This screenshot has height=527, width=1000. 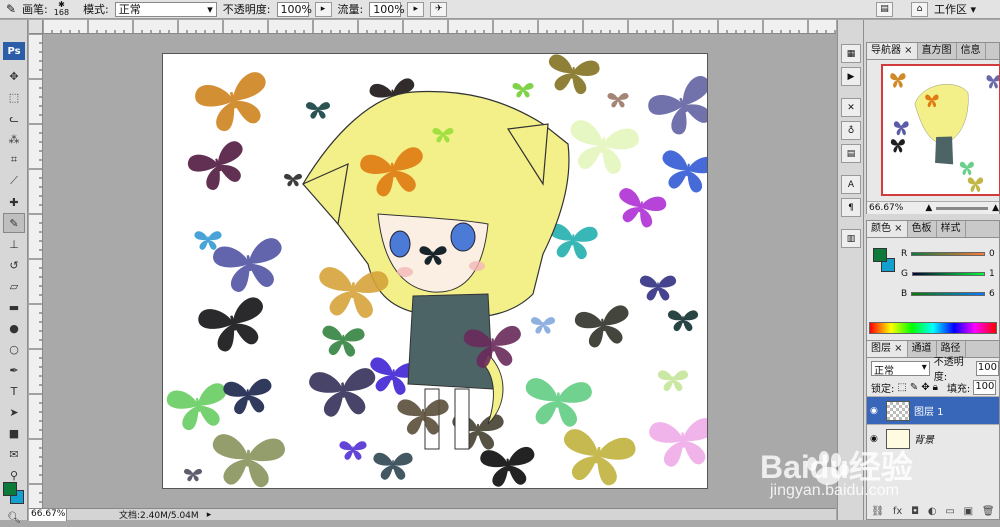 I want to click on horizontal-ruler, so click(x=439, y=27).